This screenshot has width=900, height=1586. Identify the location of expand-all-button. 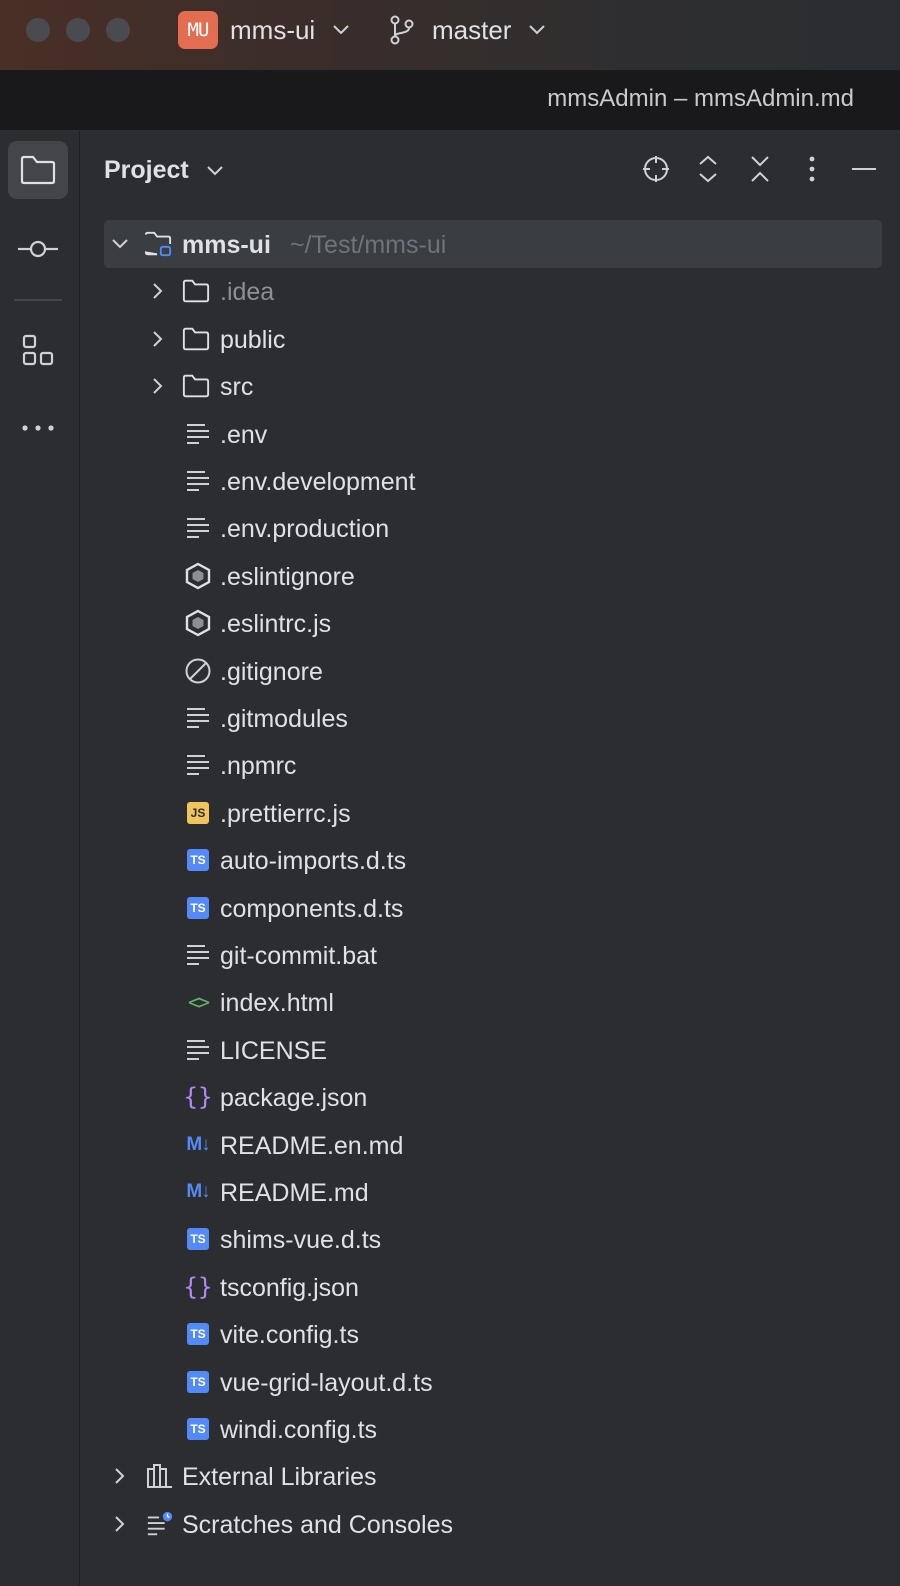
(708, 169).